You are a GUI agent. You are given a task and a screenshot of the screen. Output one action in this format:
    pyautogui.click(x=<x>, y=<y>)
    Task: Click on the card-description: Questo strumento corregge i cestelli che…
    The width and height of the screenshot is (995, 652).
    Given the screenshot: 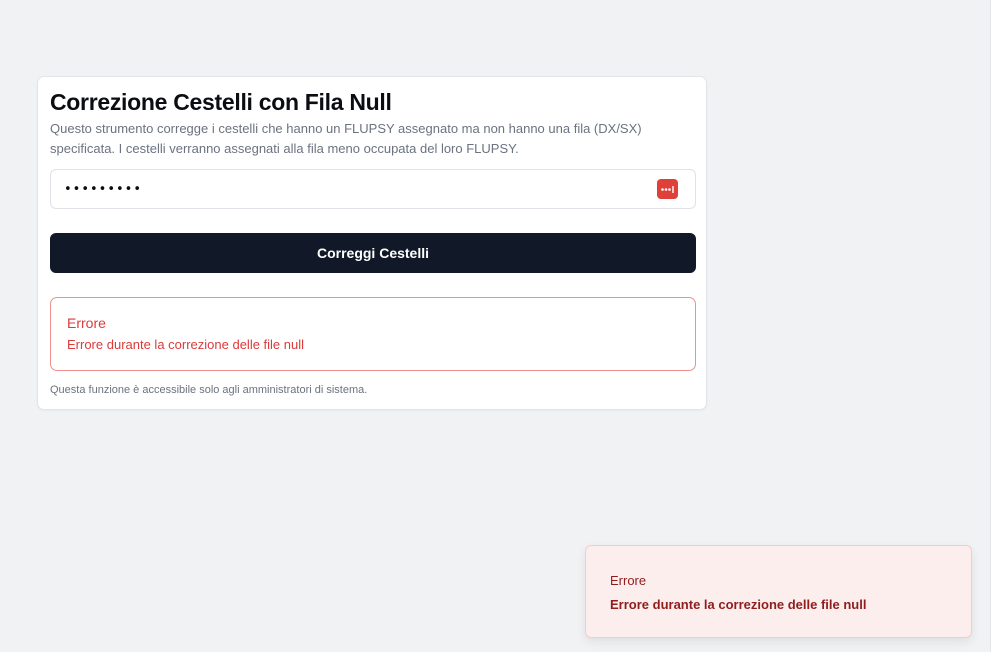 What is the action you would take?
    pyautogui.click(x=346, y=138)
    